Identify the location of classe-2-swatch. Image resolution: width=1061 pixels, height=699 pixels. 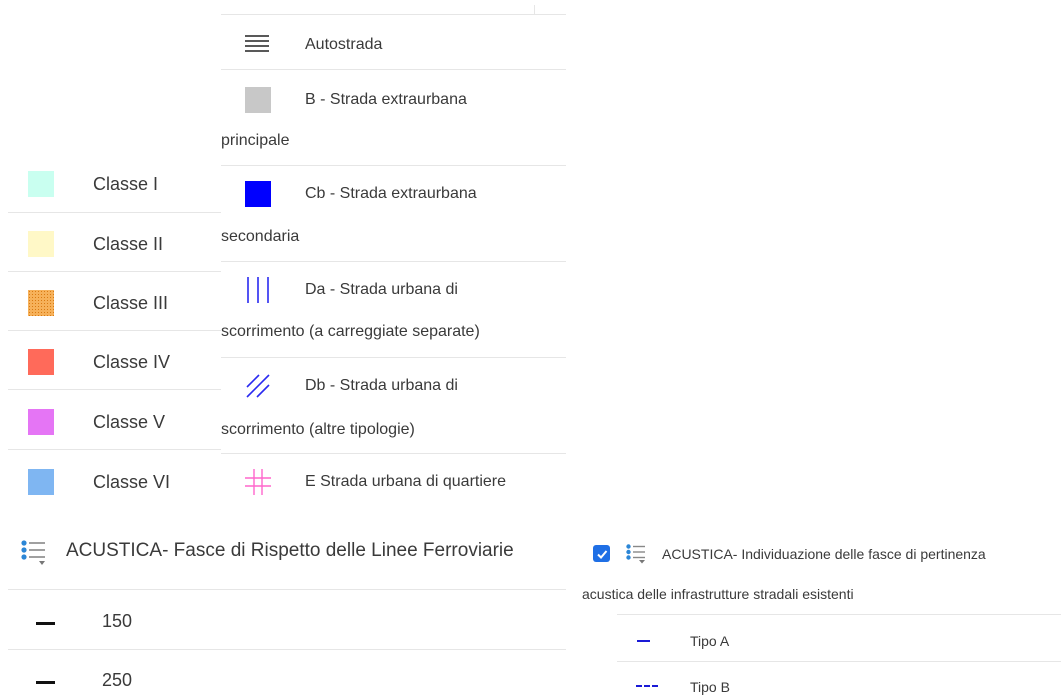
(41, 244).